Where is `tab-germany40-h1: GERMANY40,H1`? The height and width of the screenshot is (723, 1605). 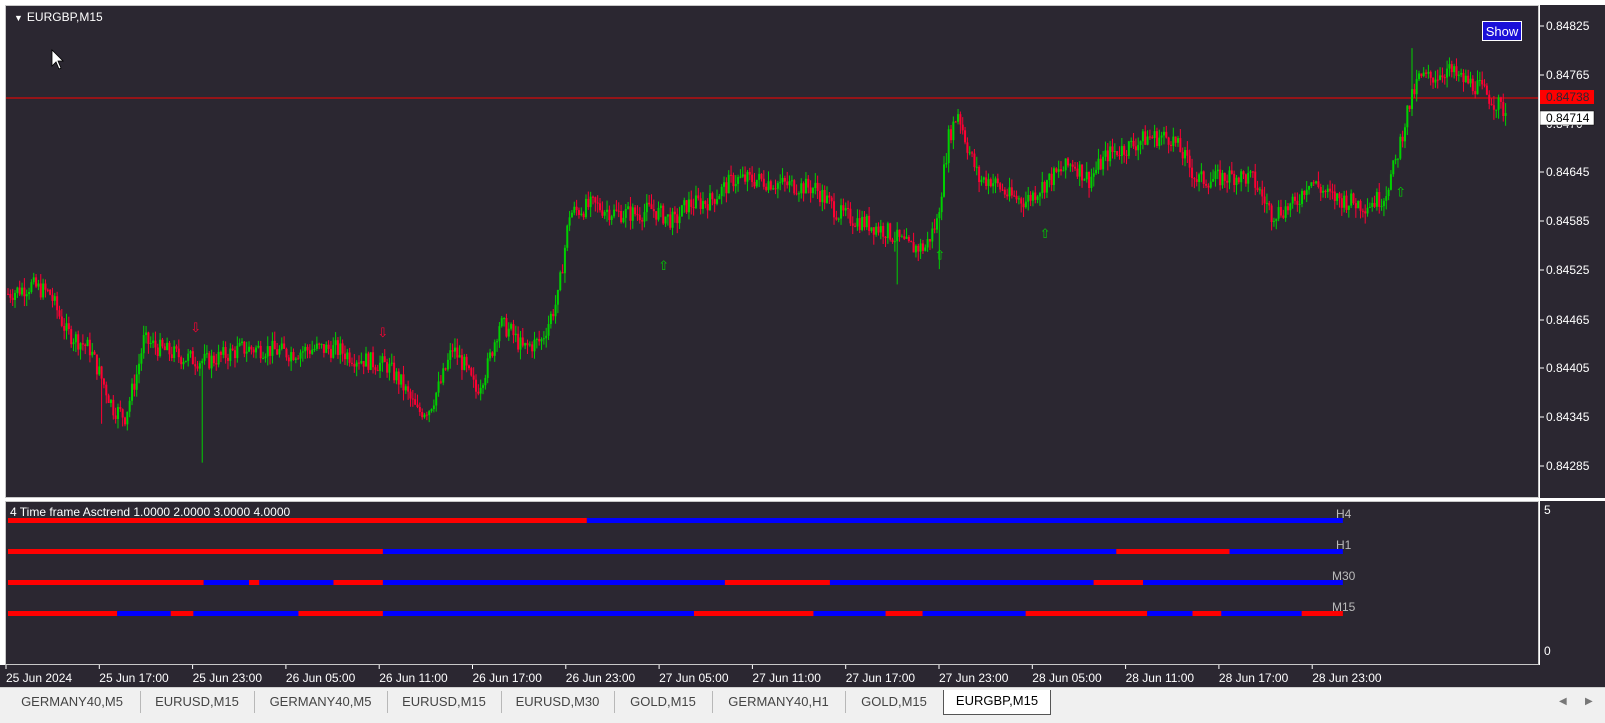
tab-germany40-h1: GERMANY40,H1 is located at coordinates (779, 702).